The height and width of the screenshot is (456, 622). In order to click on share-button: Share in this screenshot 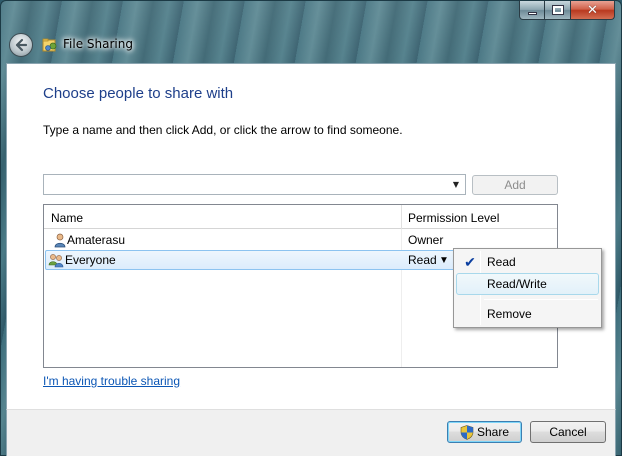, I will do `click(484, 432)`.